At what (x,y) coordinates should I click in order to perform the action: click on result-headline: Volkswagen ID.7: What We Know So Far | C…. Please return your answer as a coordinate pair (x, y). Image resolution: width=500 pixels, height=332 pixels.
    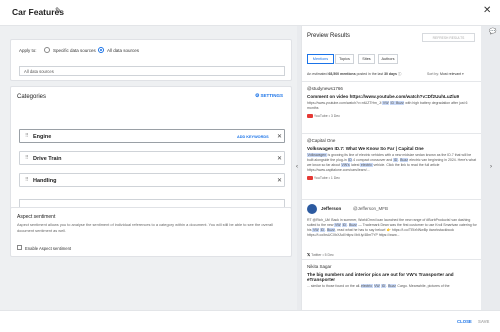
    Looking at the image, I should click on (392, 148).